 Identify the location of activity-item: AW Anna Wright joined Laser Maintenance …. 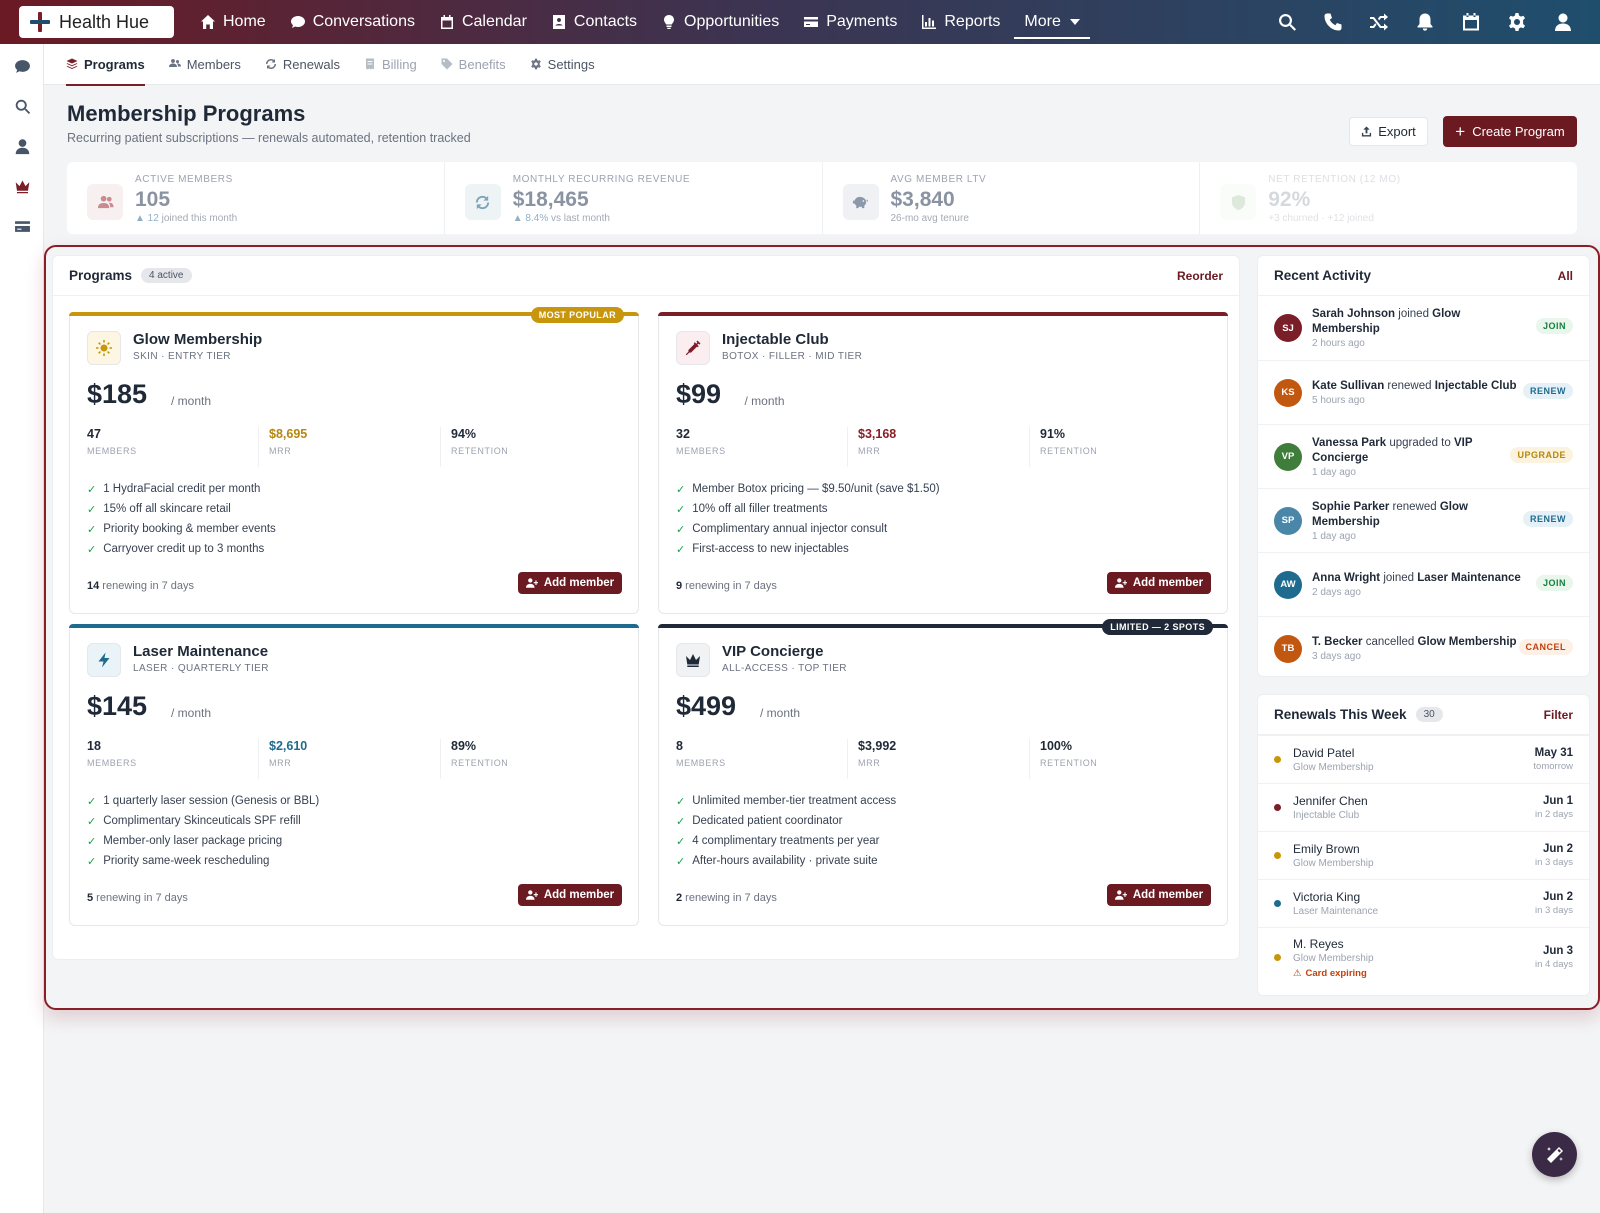
(1423, 584).